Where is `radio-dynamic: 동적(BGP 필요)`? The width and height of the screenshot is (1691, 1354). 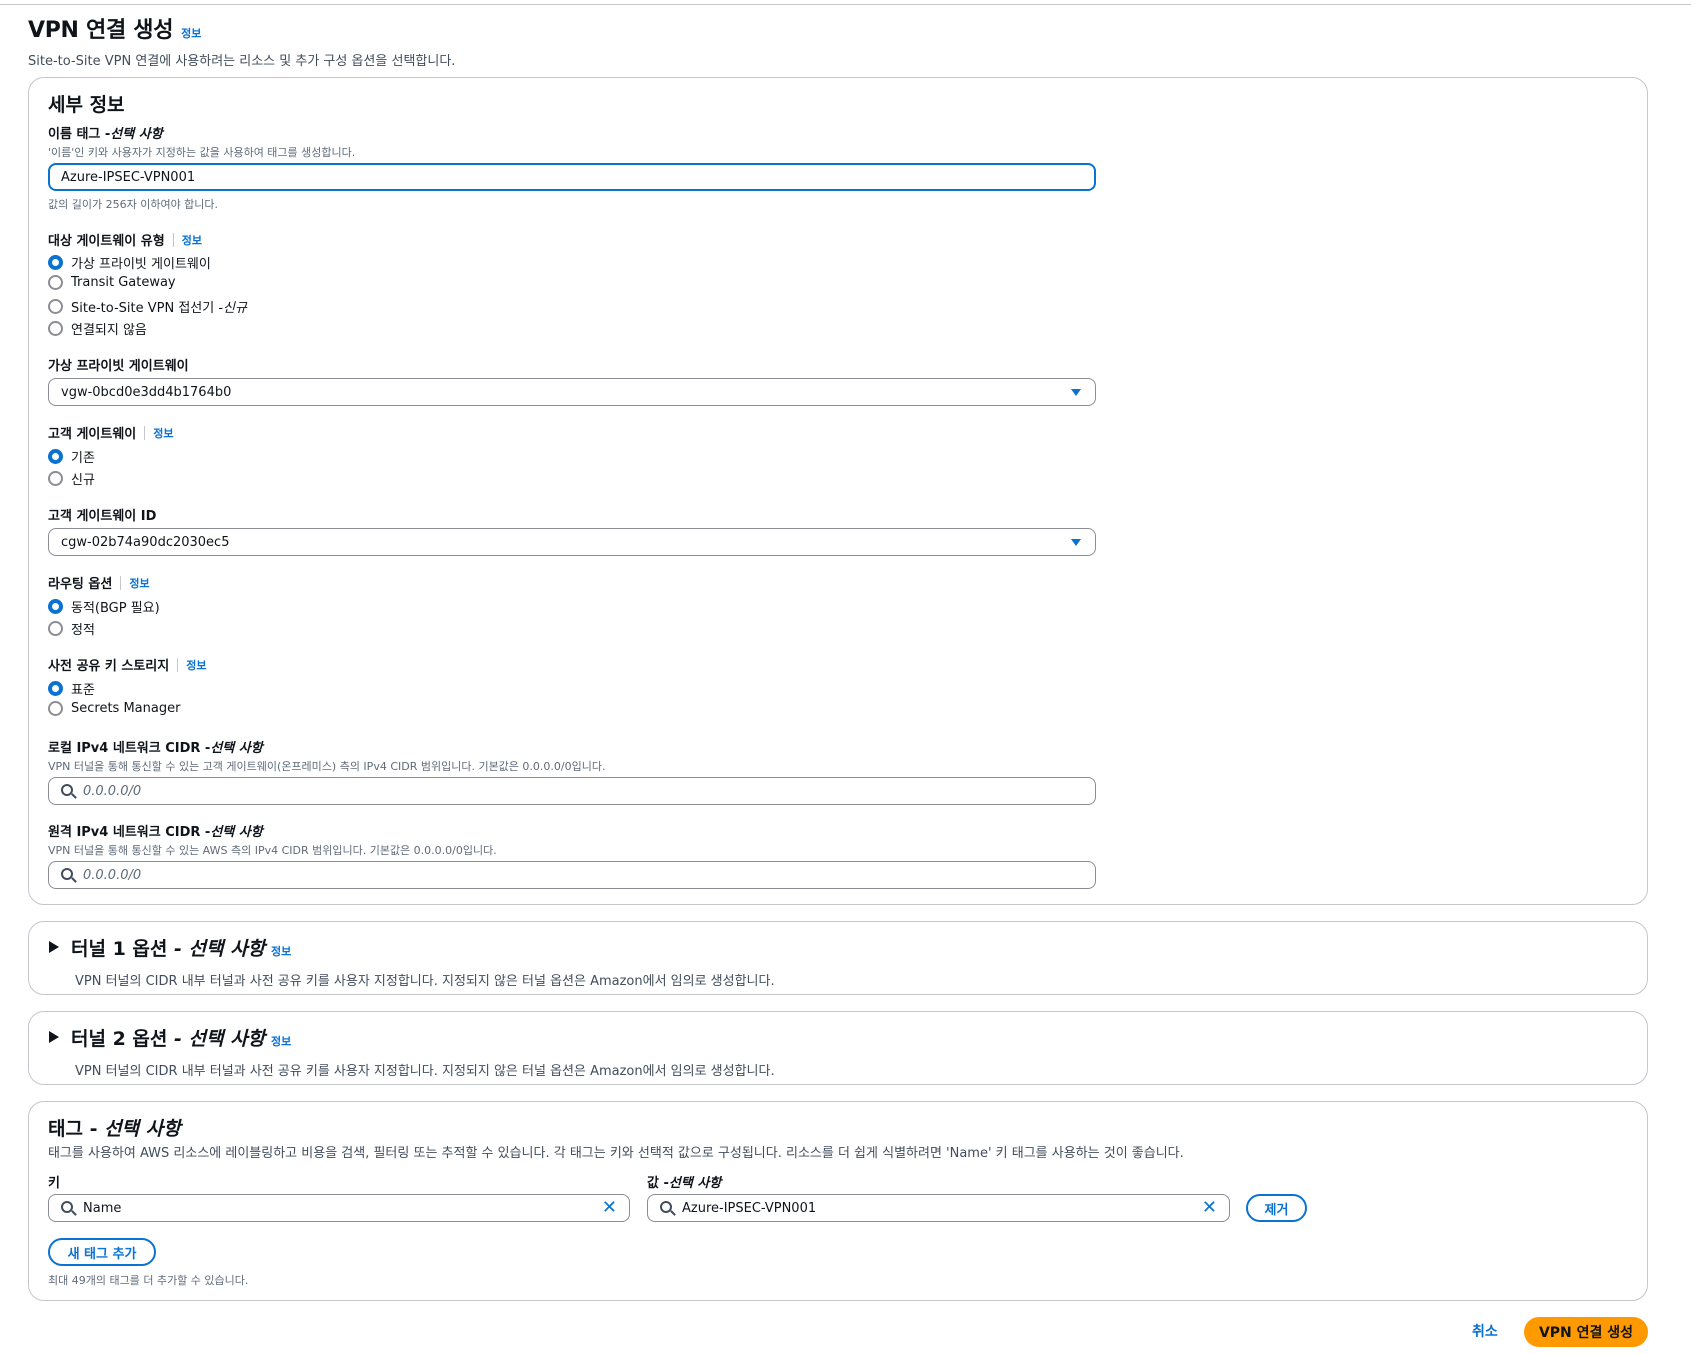
radio-dynamic: 동적(BGP 필요) is located at coordinates (104, 606).